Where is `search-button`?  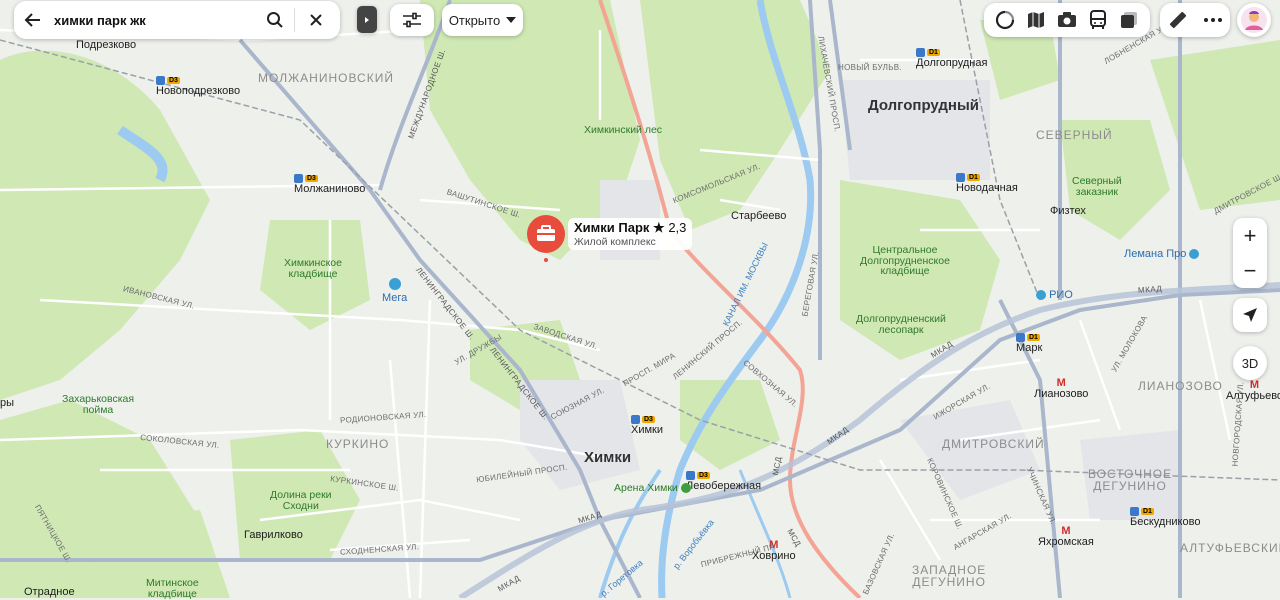
search-button is located at coordinates (275, 20).